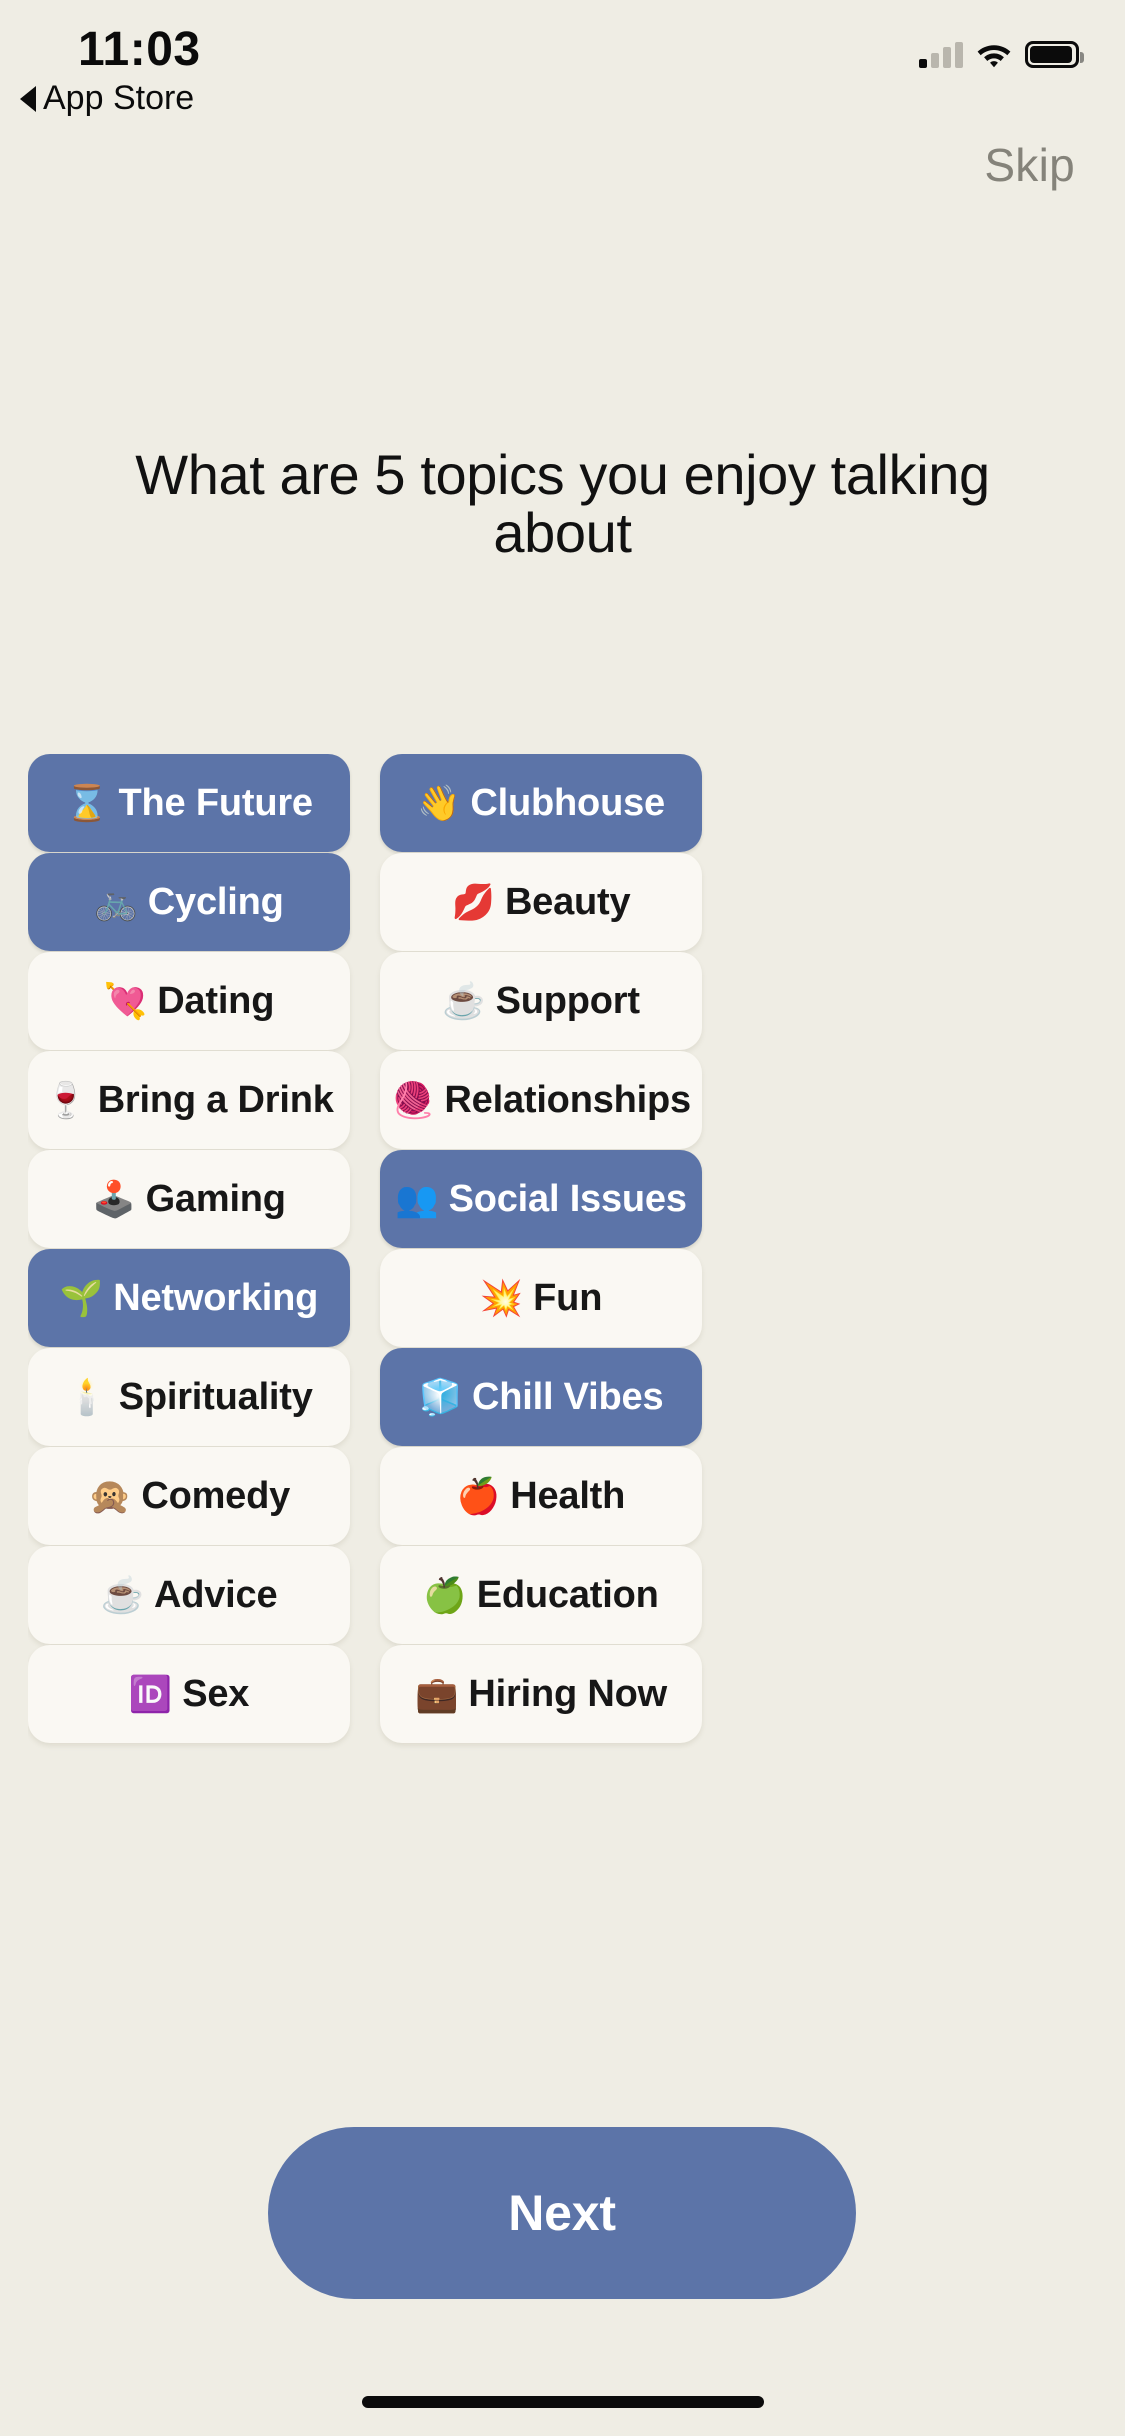 This screenshot has height=2436, width=1125. Describe the element at coordinates (439, 803) in the screenshot. I see `waving-hand-icon: 👋` at that location.